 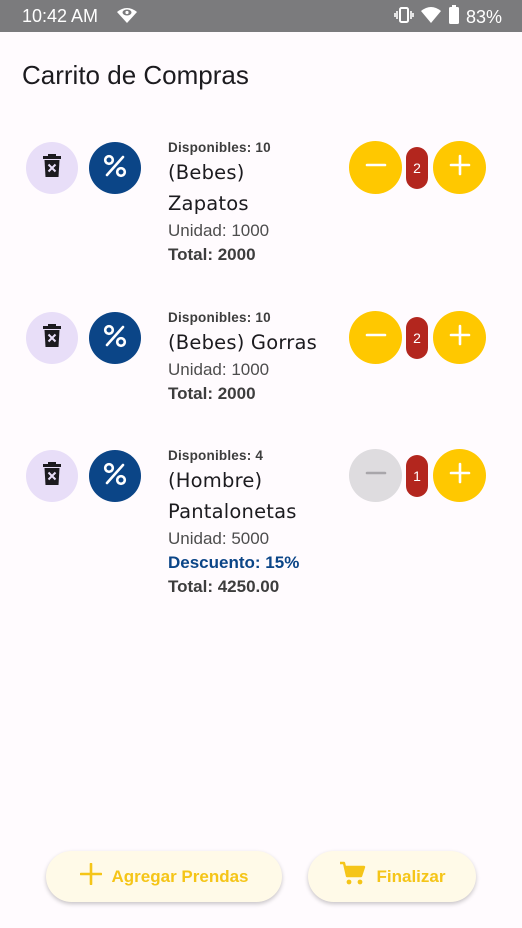 What do you see at coordinates (135, 75) in the screenshot?
I see `page-title: Carrito de Compras` at bounding box center [135, 75].